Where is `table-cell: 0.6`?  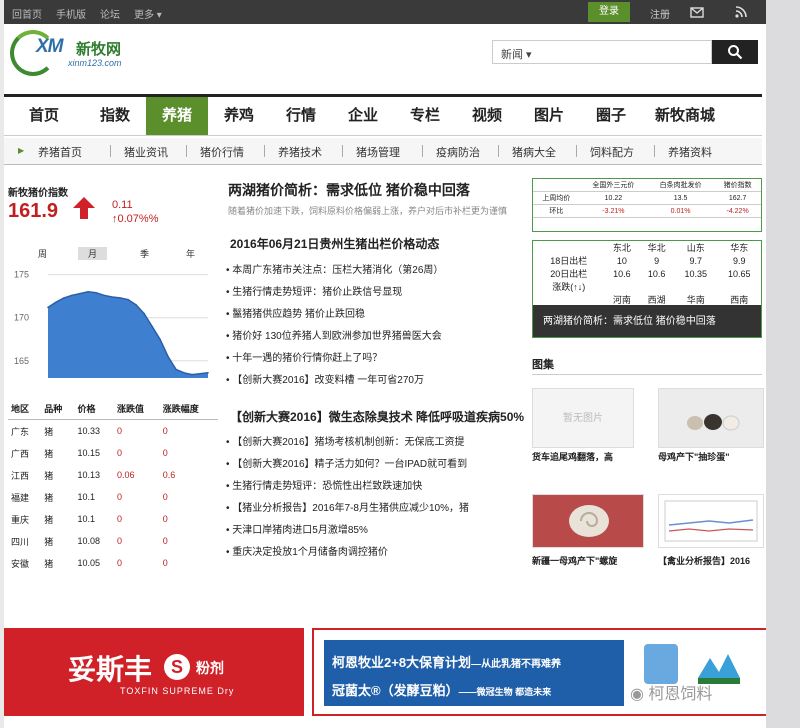 table-cell: 0.6 is located at coordinates (169, 475).